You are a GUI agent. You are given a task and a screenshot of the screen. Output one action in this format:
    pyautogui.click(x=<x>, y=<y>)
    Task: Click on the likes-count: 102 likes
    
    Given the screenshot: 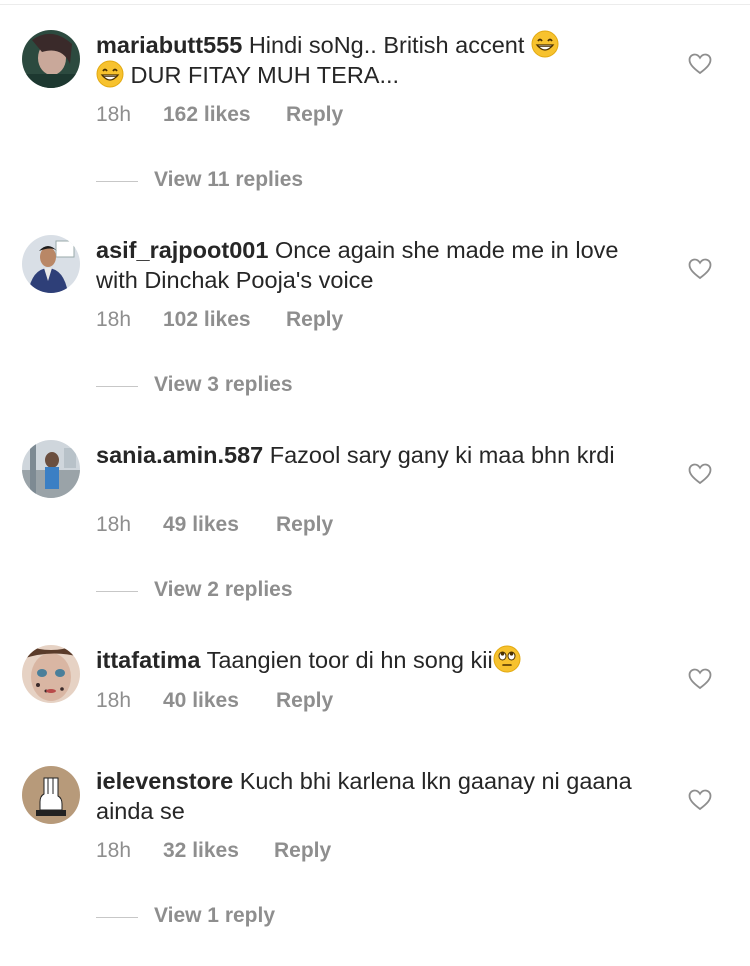 What is the action you would take?
    pyautogui.click(x=207, y=320)
    